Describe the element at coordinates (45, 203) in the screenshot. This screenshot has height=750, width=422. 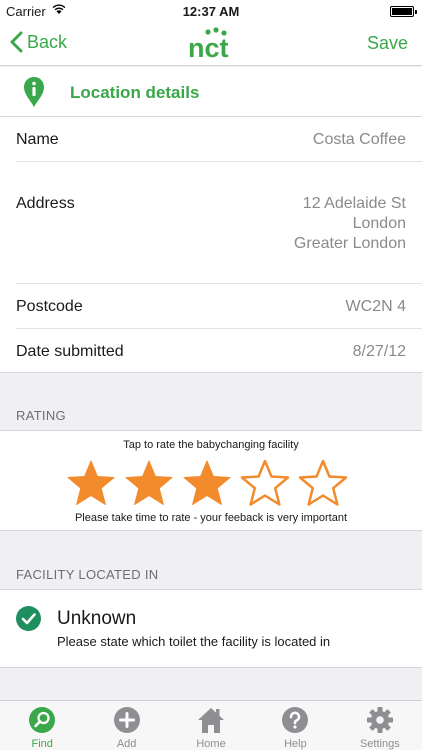
I see `address-label: Address` at that location.